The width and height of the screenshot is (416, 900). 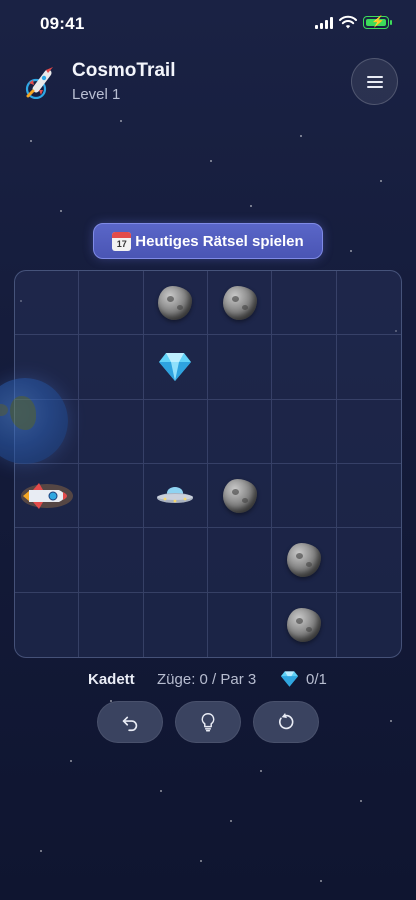 I want to click on lightbulb-icon, so click(x=208, y=722).